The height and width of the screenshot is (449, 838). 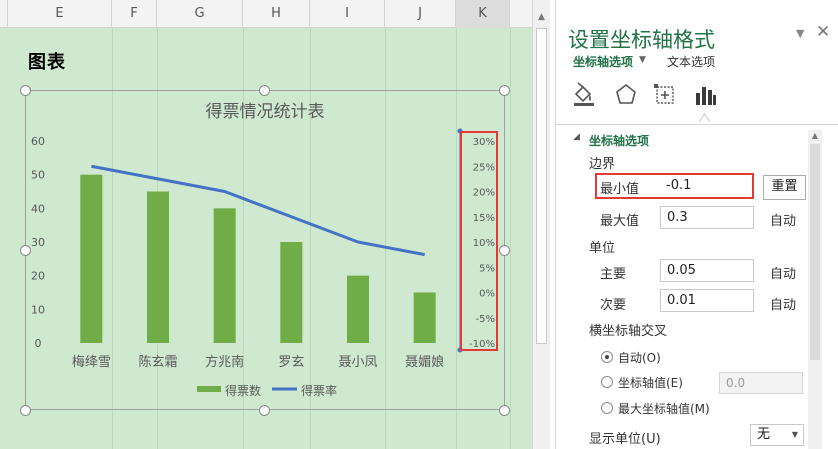 What do you see at coordinates (626, 95) in the screenshot?
I see `effects-icon` at bounding box center [626, 95].